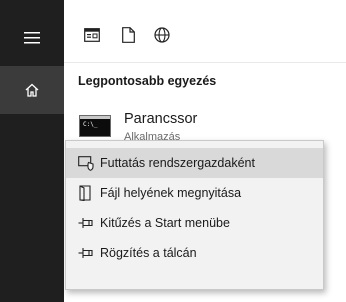 The height and width of the screenshot is (302, 346). Describe the element at coordinates (171, 193) in the screenshot. I see `menu-item-label: Fájl helyének megnyitása` at that location.